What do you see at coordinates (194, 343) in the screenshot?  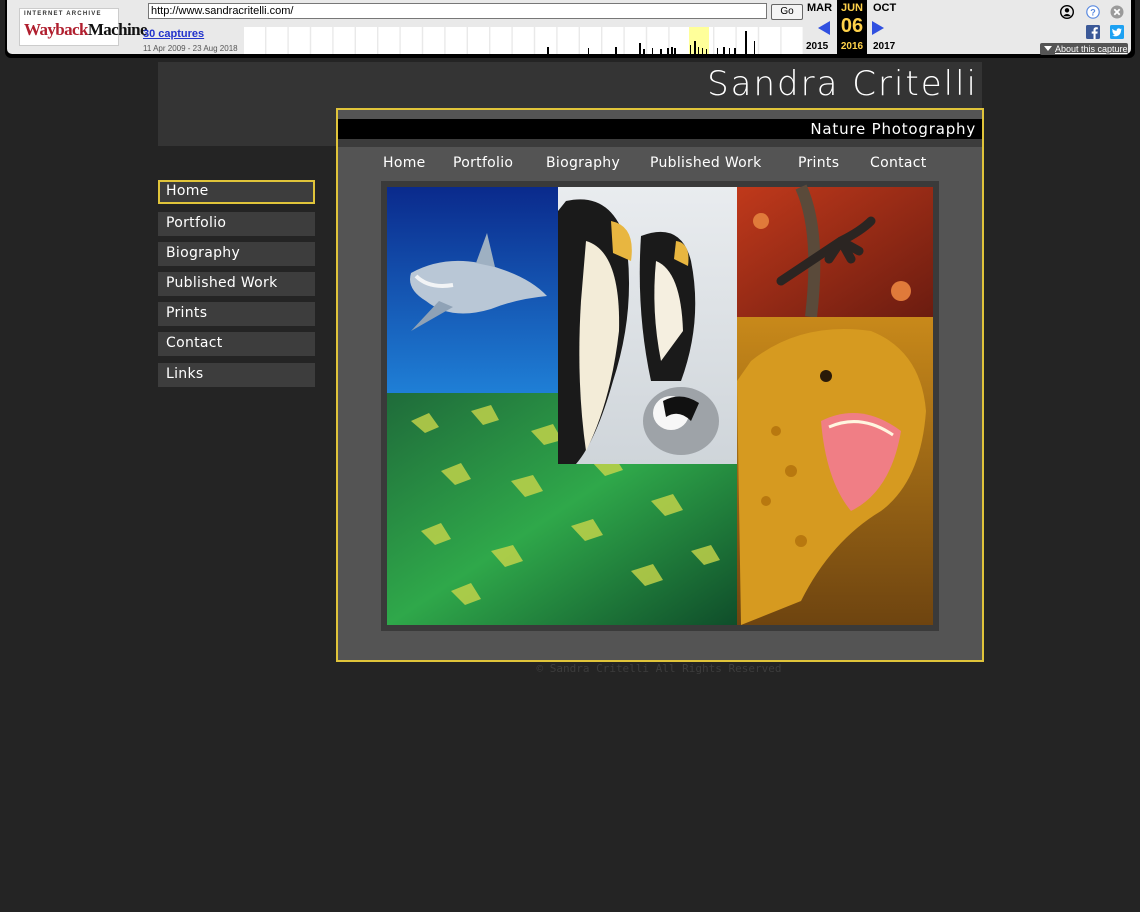 I see `sidenav-contact-label: Contact` at bounding box center [194, 343].